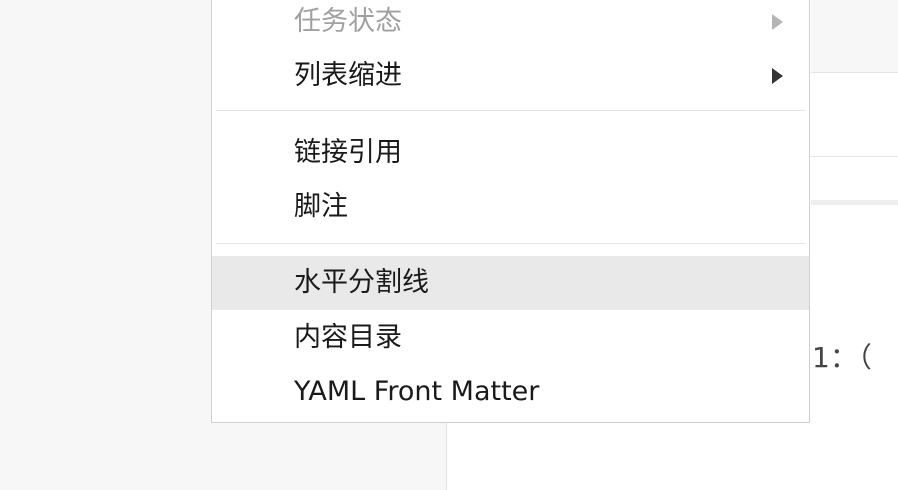  What do you see at coordinates (321, 206) in the screenshot?
I see `menu-item-label: 脚注` at bounding box center [321, 206].